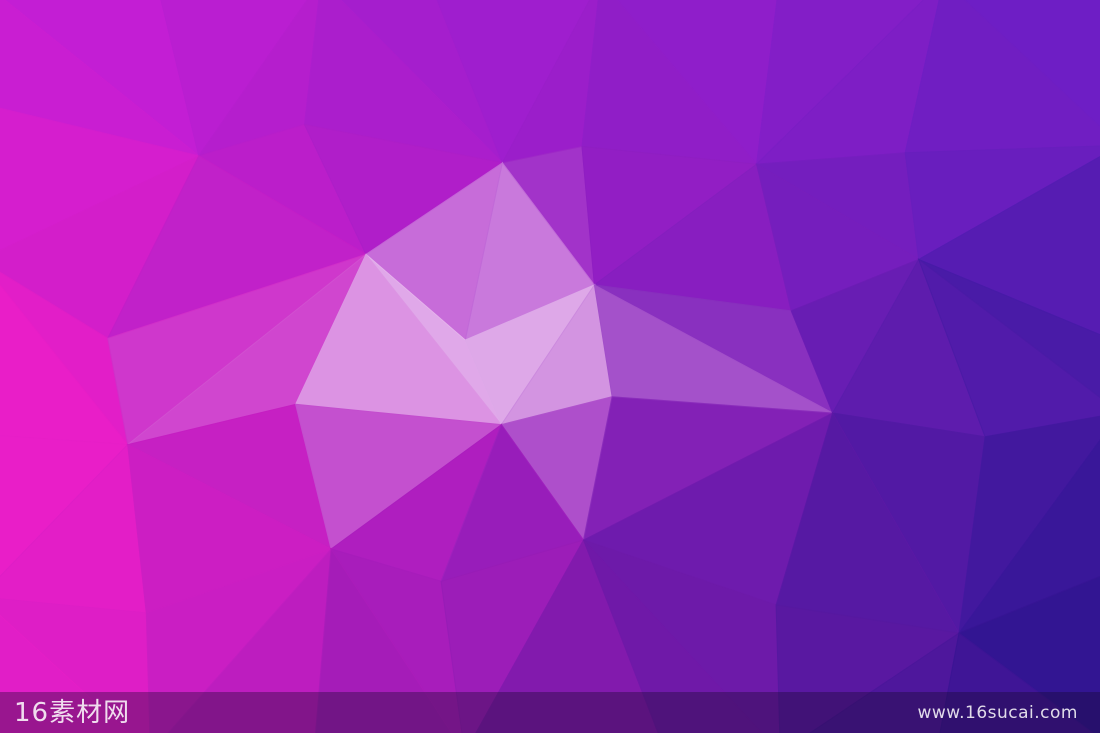 Image resolution: width=1100 pixels, height=733 pixels. What do you see at coordinates (997, 713) in the screenshot?
I see `watermark-url: www.16sucai.com` at bounding box center [997, 713].